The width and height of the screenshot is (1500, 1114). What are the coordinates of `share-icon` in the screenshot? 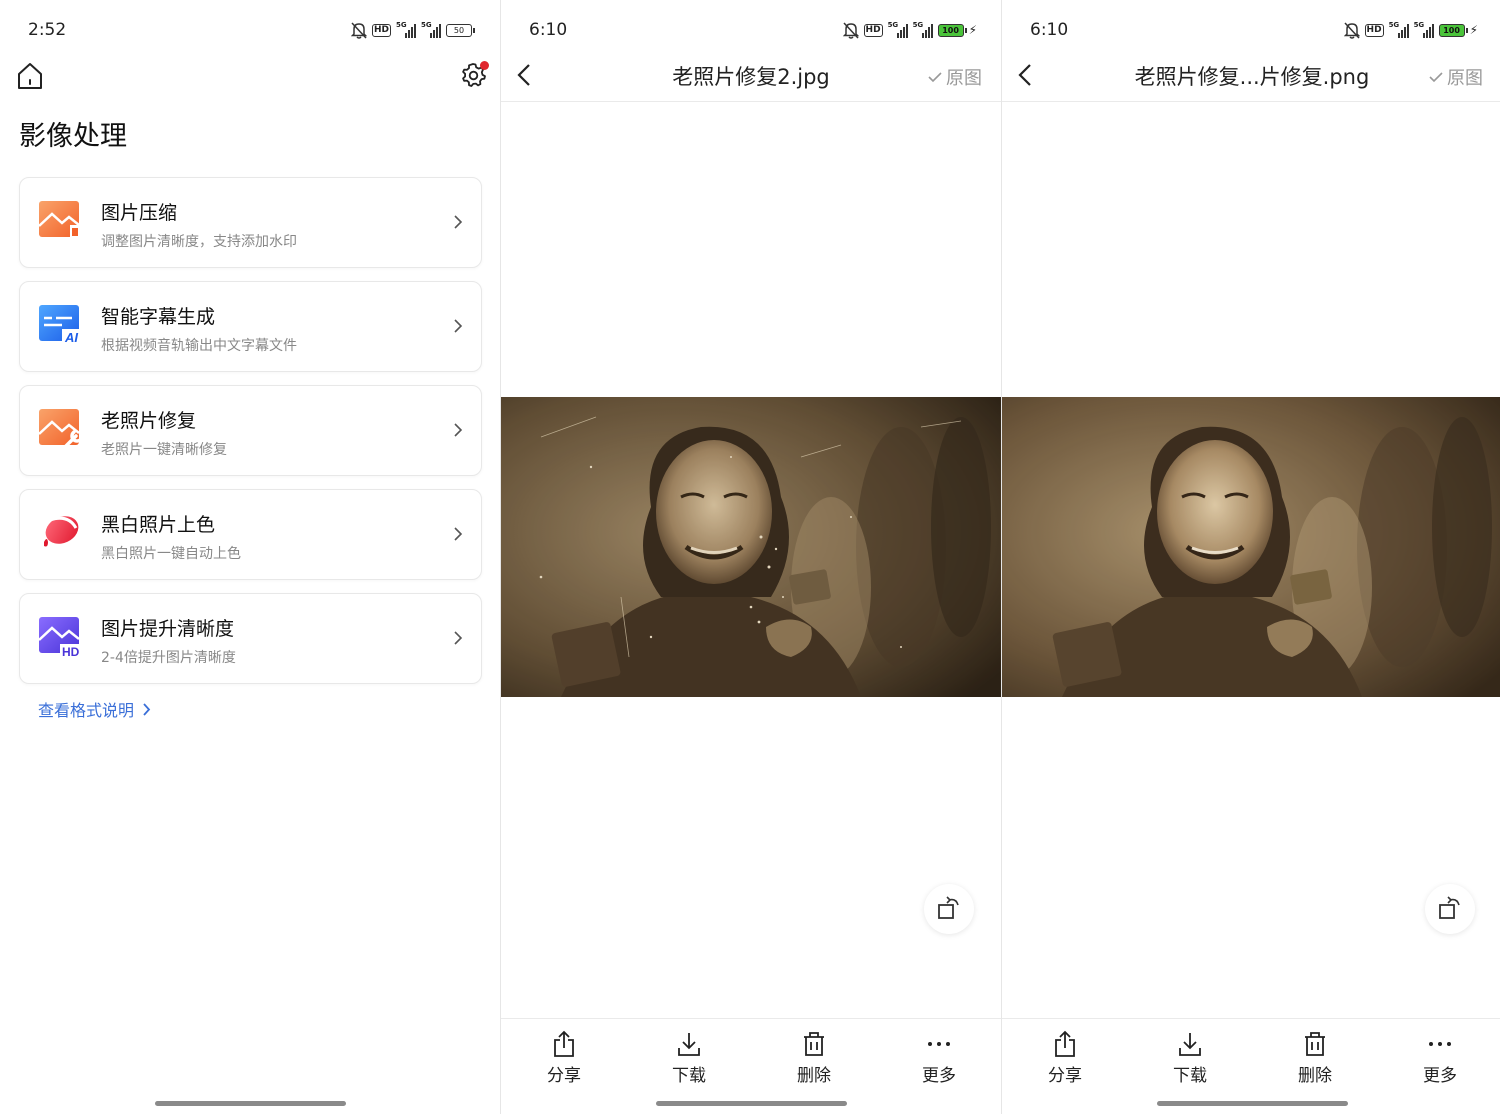 It's located at (564, 1043).